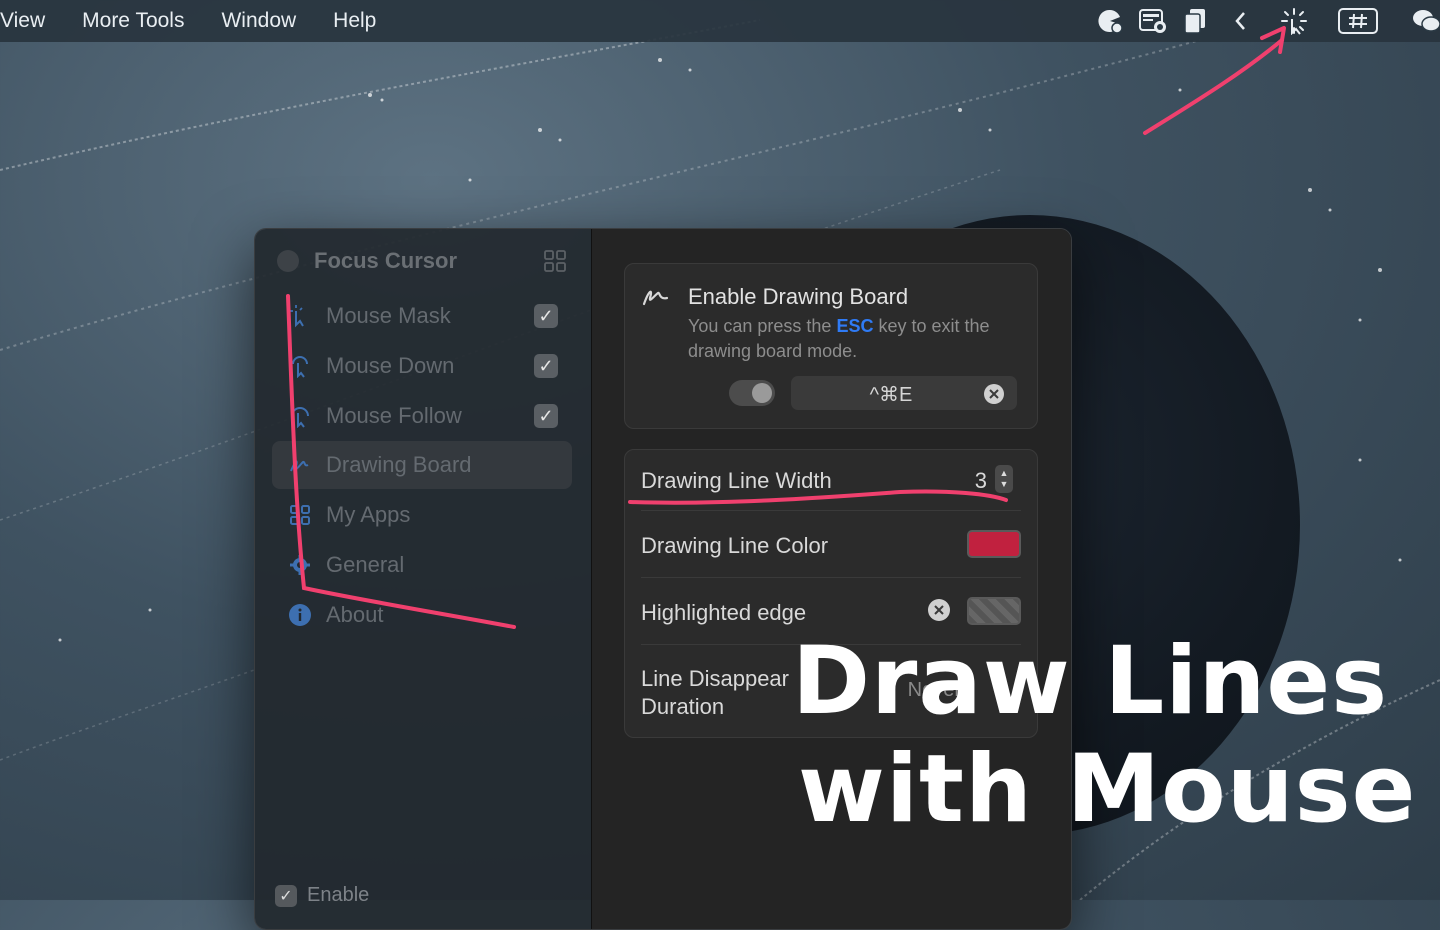 The height and width of the screenshot is (930, 1440). What do you see at coordinates (762, 326) in the screenshot?
I see `description-text: You can press the` at bounding box center [762, 326].